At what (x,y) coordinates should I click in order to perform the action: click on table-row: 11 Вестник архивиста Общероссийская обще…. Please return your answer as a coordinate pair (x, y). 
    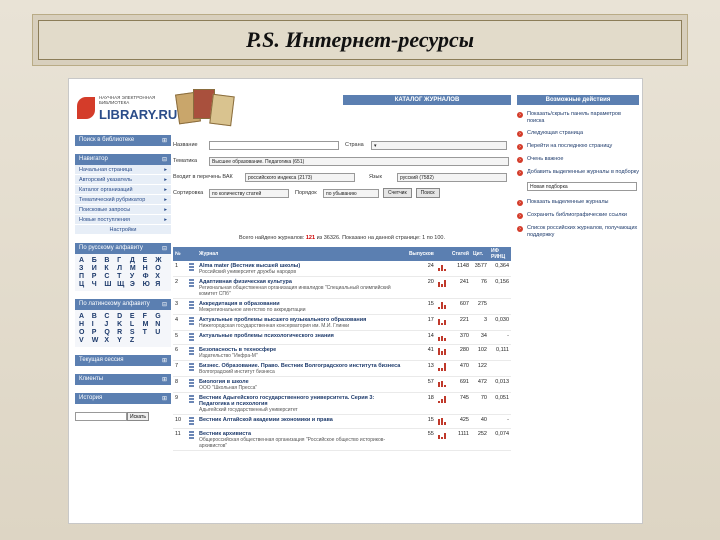
    Looking at the image, I should click on (342, 439).